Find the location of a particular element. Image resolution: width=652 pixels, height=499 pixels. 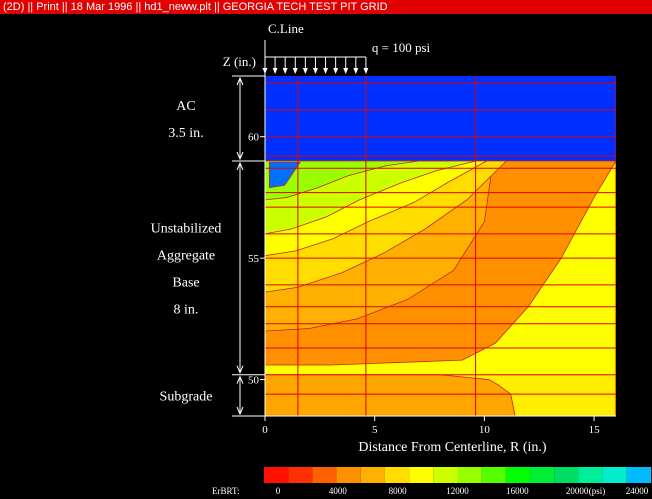

colorbar-tick-label: 0 is located at coordinates (278, 491).